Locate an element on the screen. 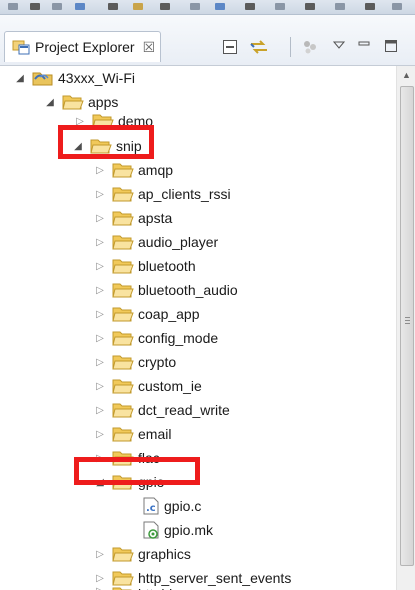 The image size is (415, 590). tree-node-file: gpio.mk is located at coordinates (175, 530).